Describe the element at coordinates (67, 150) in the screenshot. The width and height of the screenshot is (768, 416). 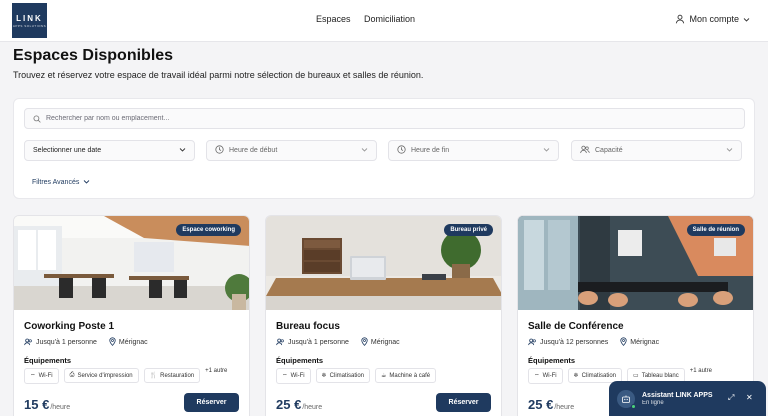
I see `date-select-label: Selectionner une date` at that location.